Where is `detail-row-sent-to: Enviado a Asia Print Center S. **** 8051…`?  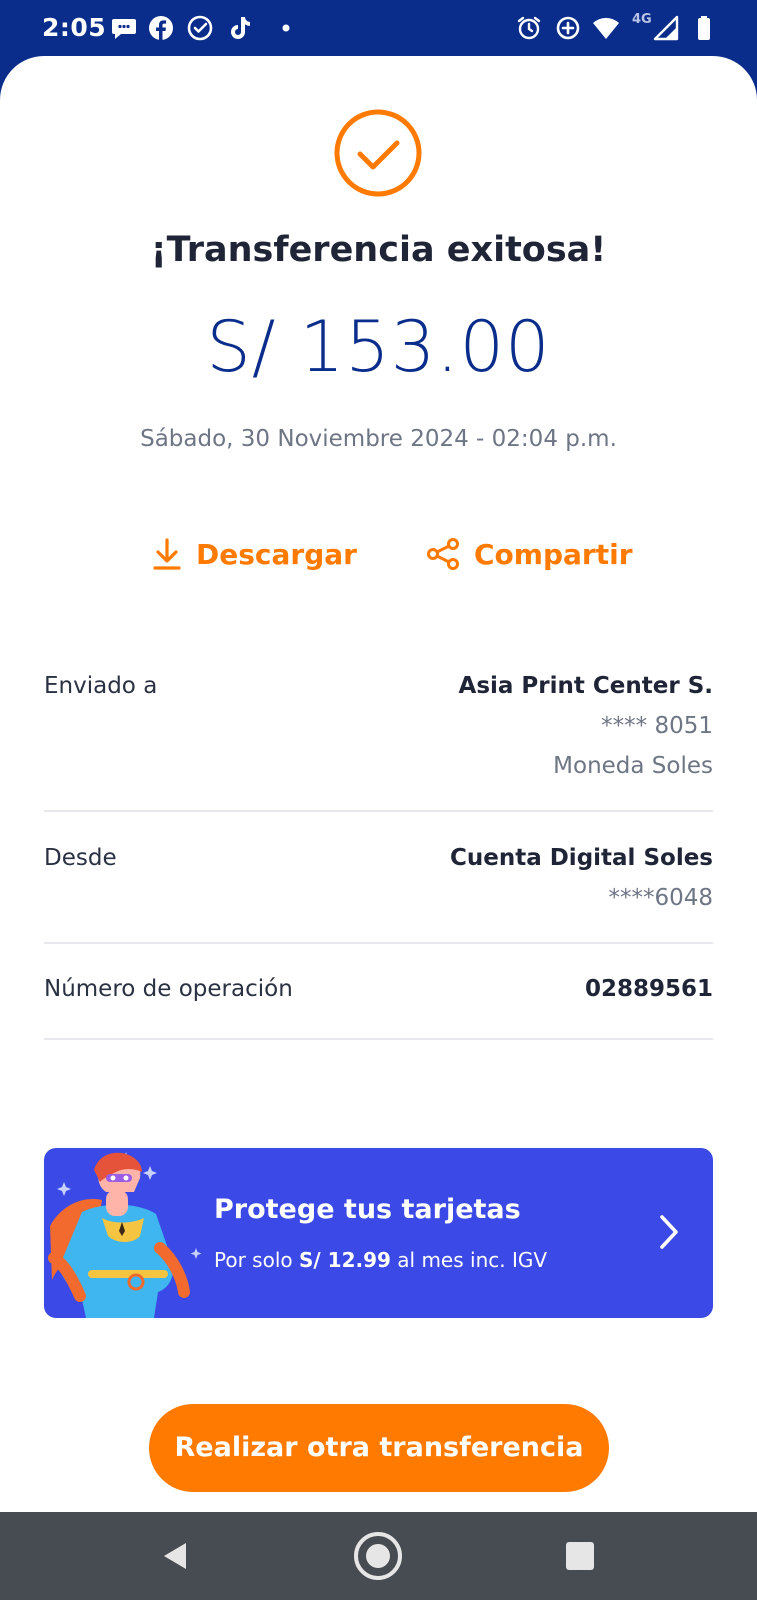
detail-row-sent-to: Enviado a Asia Print Center S. **** 8051… is located at coordinates (378, 741).